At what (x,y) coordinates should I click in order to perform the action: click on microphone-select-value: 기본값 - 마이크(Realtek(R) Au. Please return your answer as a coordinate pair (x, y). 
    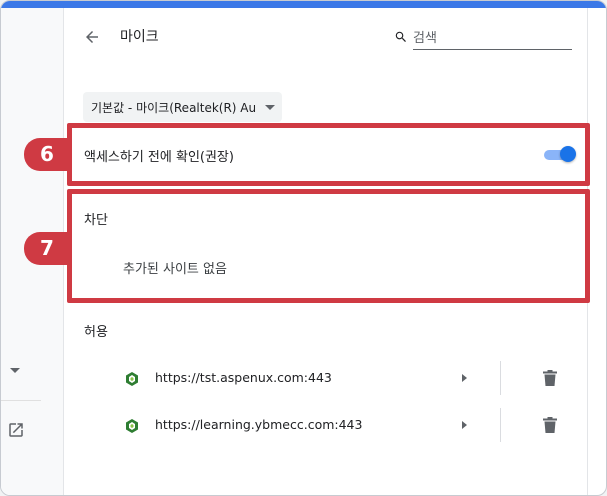
    Looking at the image, I should click on (174, 108).